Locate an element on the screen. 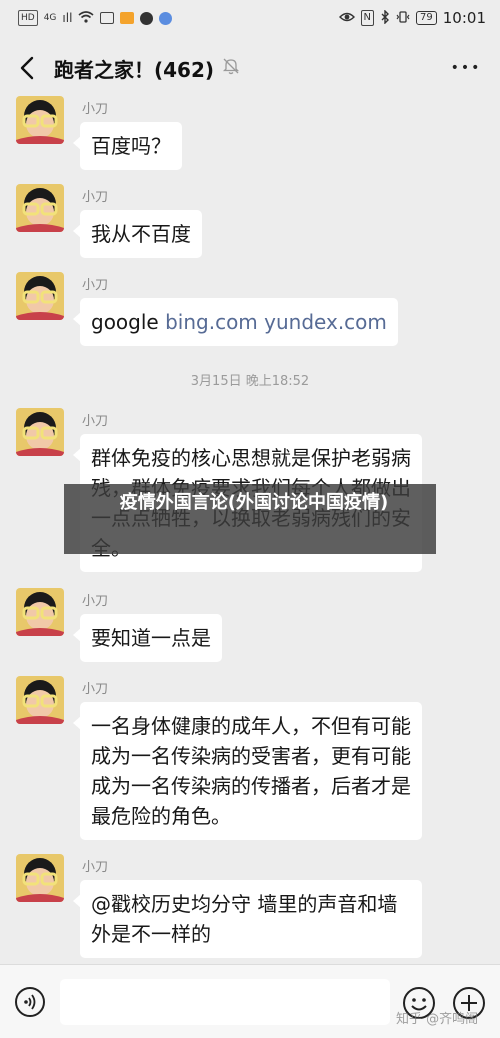  more-options-icon: ••• is located at coordinates (466, 68).